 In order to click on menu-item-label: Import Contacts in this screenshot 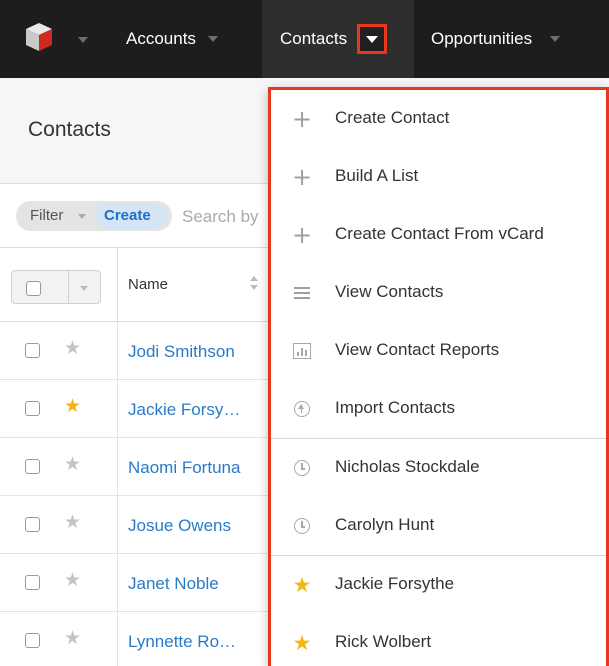, I will do `click(395, 407)`.